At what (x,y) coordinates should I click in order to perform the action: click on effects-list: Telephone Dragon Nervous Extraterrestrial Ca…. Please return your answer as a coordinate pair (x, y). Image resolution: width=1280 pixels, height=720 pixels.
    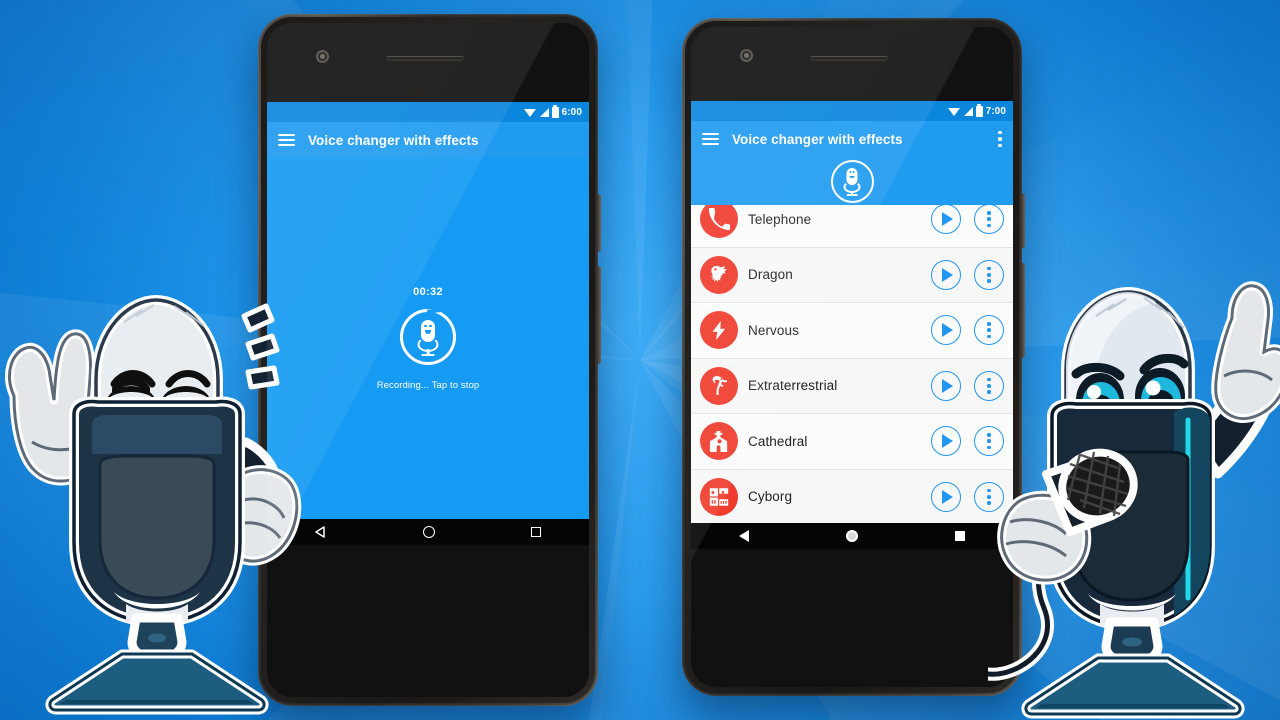
    Looking at the image, I should click on (852, 364).